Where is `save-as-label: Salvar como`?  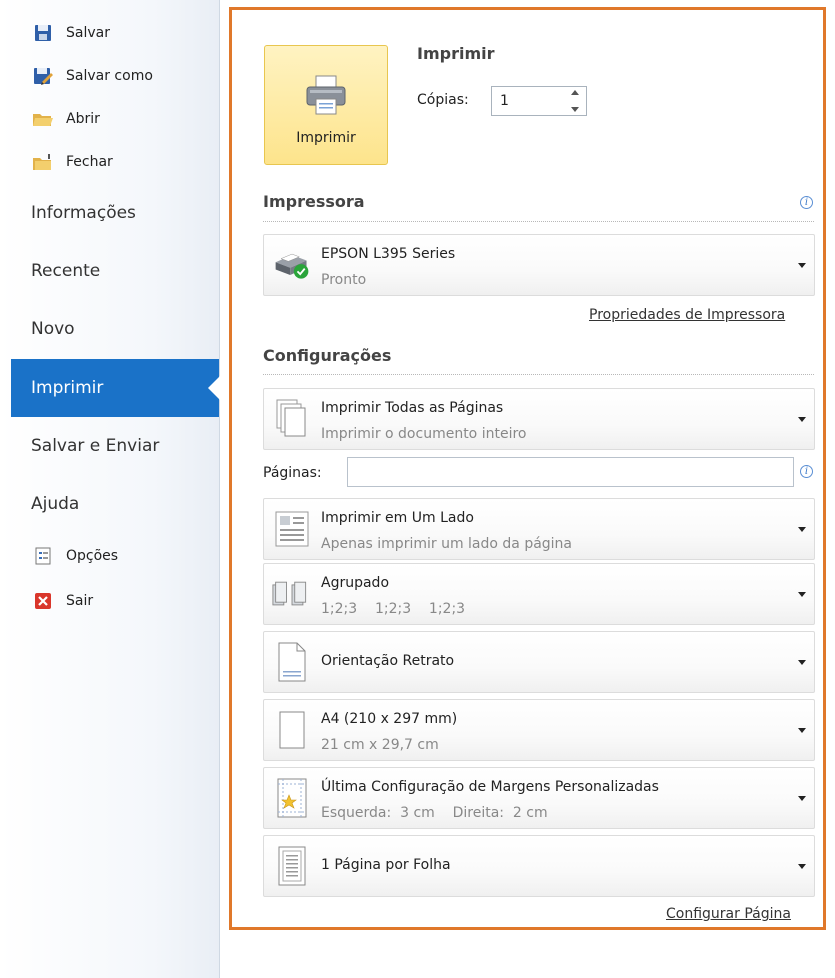
save-as-label: Salvar como is located at coordinates (109, 76).